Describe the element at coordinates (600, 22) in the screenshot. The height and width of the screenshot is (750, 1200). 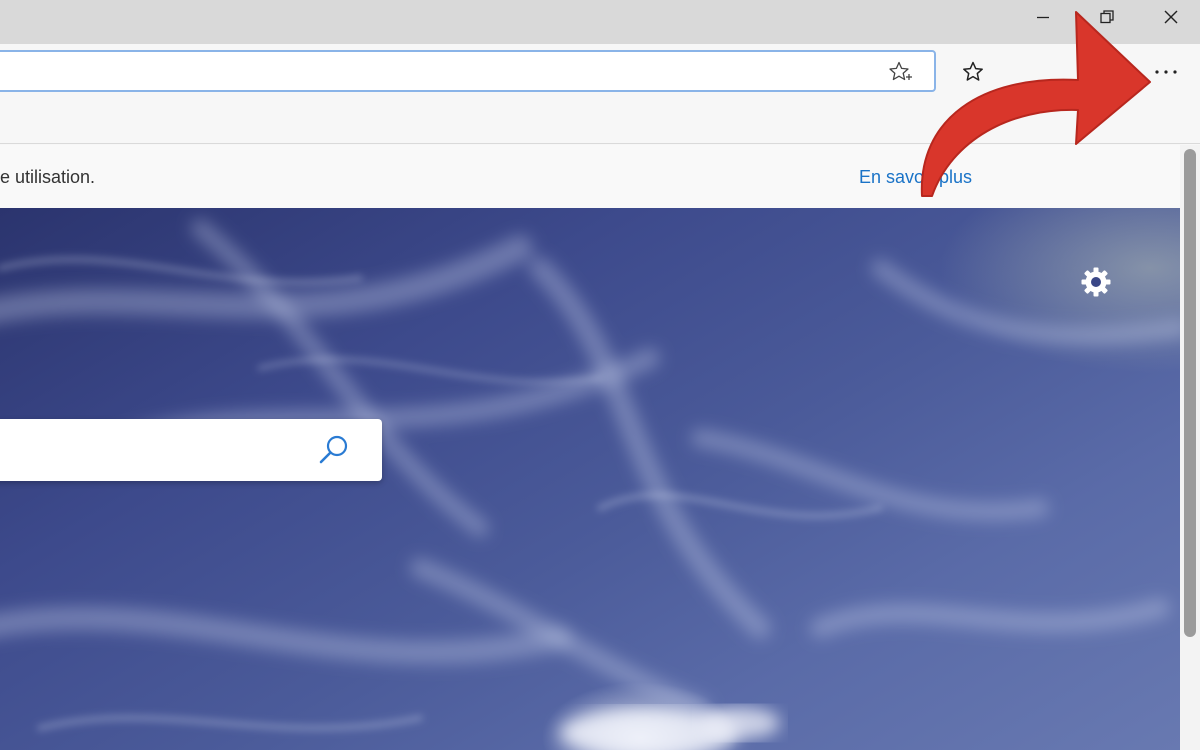
I see `title-bar` at that location.